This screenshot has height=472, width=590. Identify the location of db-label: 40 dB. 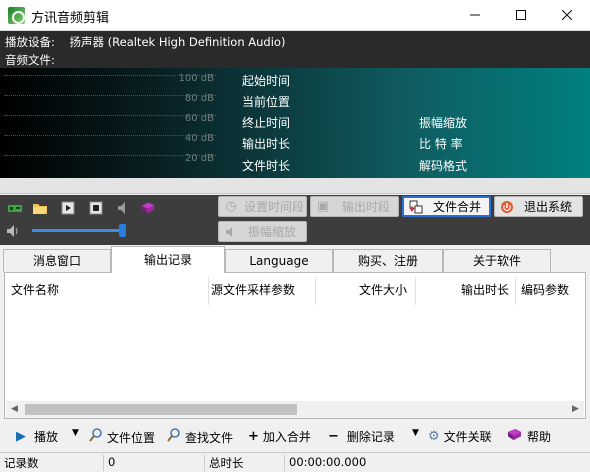
(199, 138).